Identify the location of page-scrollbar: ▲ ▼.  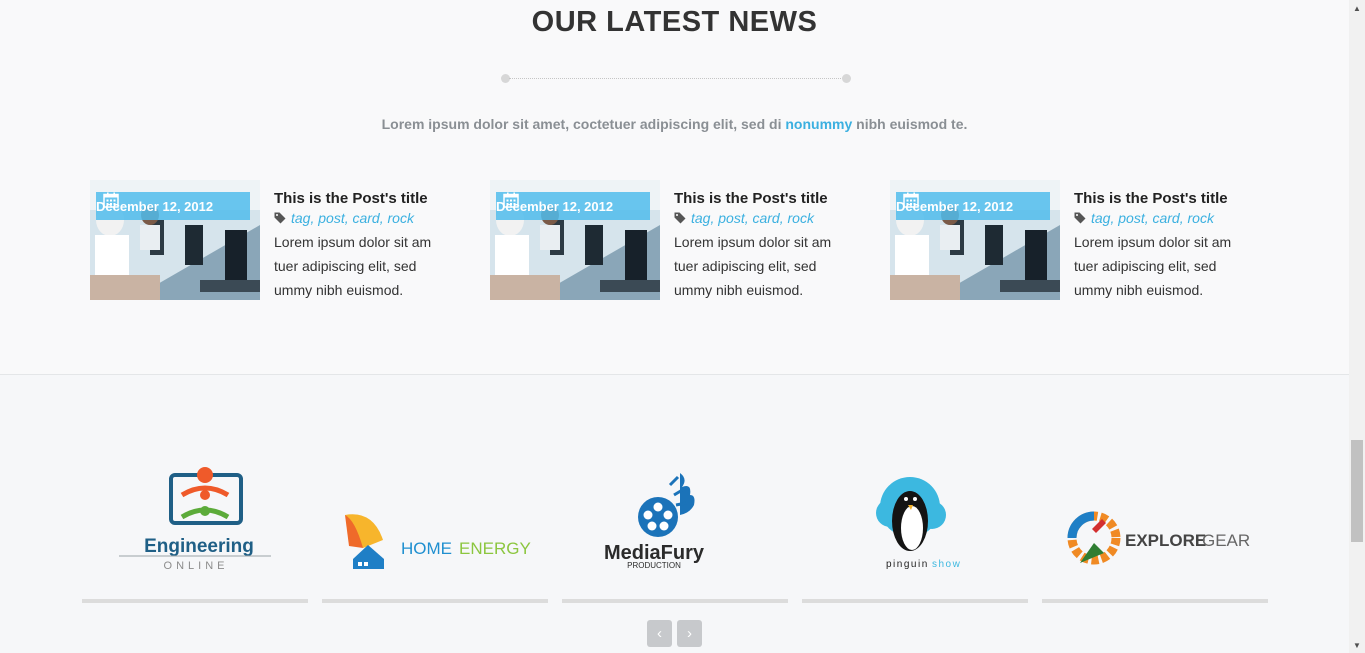
(1357, 326).